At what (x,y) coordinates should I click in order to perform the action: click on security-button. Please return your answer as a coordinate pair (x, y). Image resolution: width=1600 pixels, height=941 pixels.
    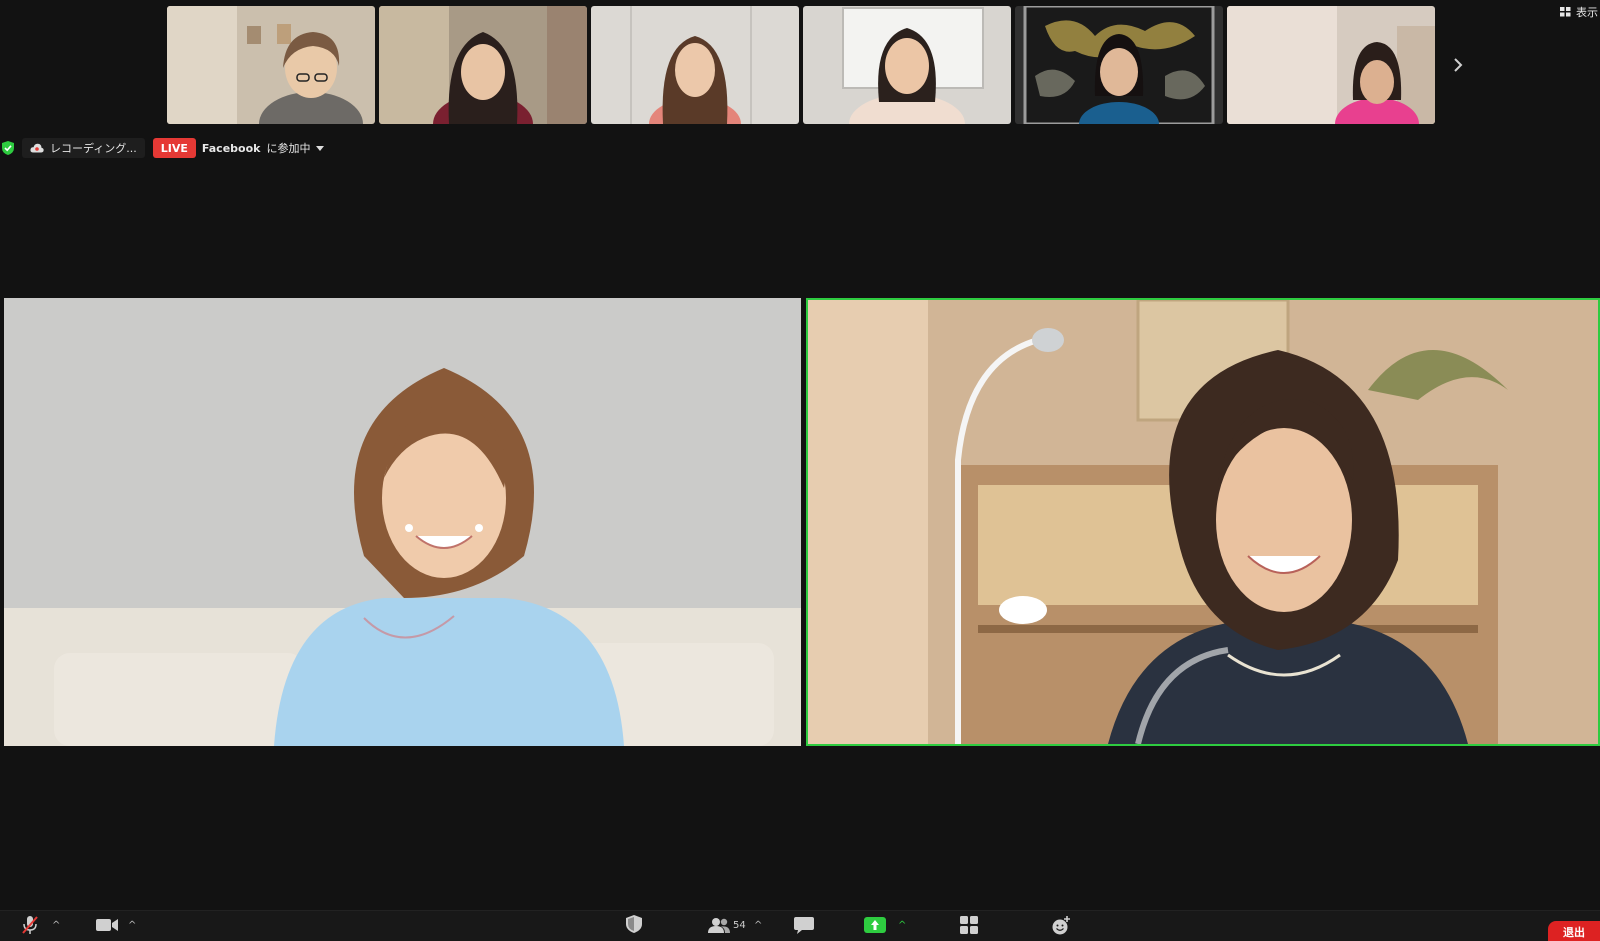
    Looking at the image, I should click on (634, 924).